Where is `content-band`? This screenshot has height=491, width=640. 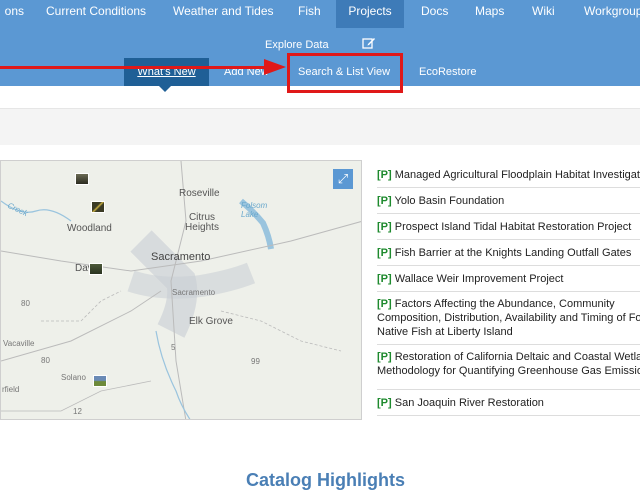 content-band is located at coordinates (320, 127).